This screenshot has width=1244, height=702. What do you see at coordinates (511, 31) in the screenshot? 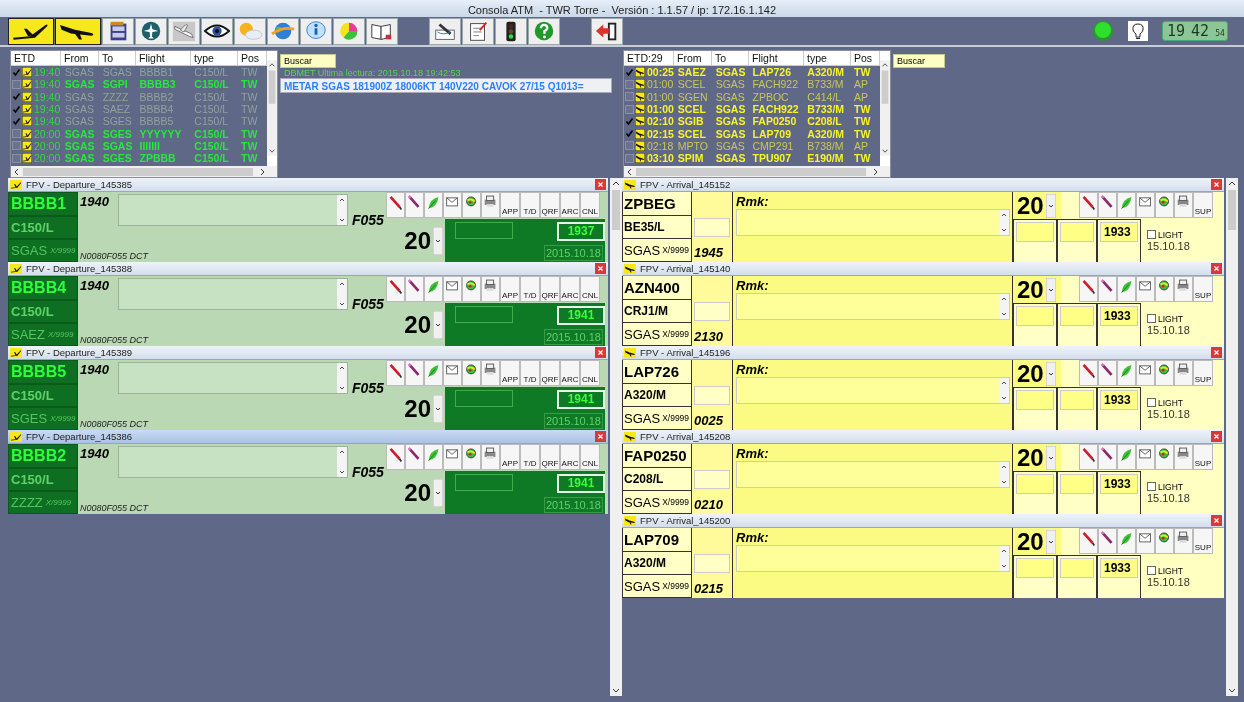
I see `traffic-light-icon` at bounding box center [511, 31].